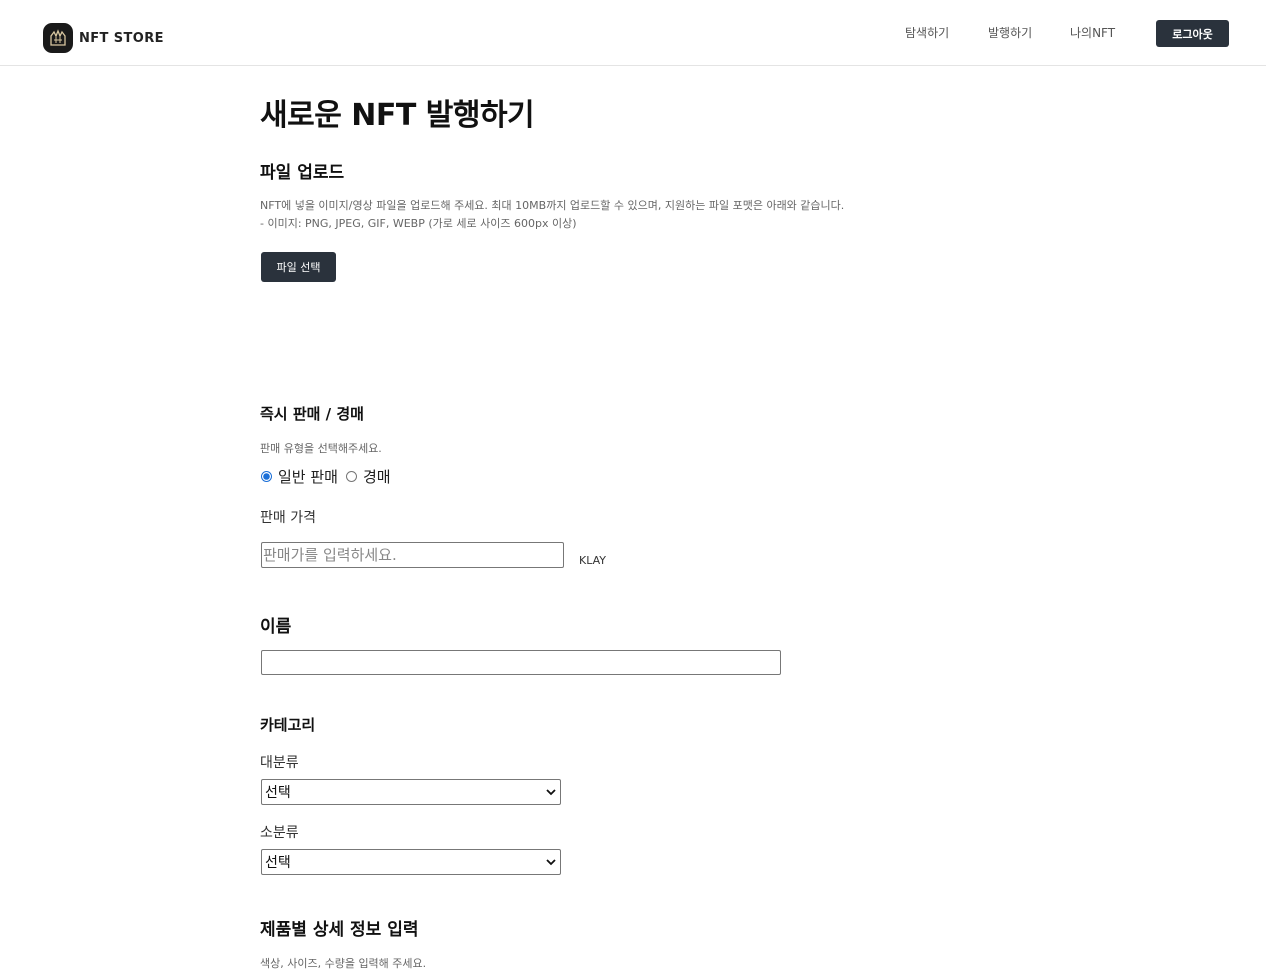 The height and width of the screenshot is (973, 1266). What do you see at coordinates (592, 560) in the screenshot?
I see `price-unit: KLAY` at bounding box center [592, 560].